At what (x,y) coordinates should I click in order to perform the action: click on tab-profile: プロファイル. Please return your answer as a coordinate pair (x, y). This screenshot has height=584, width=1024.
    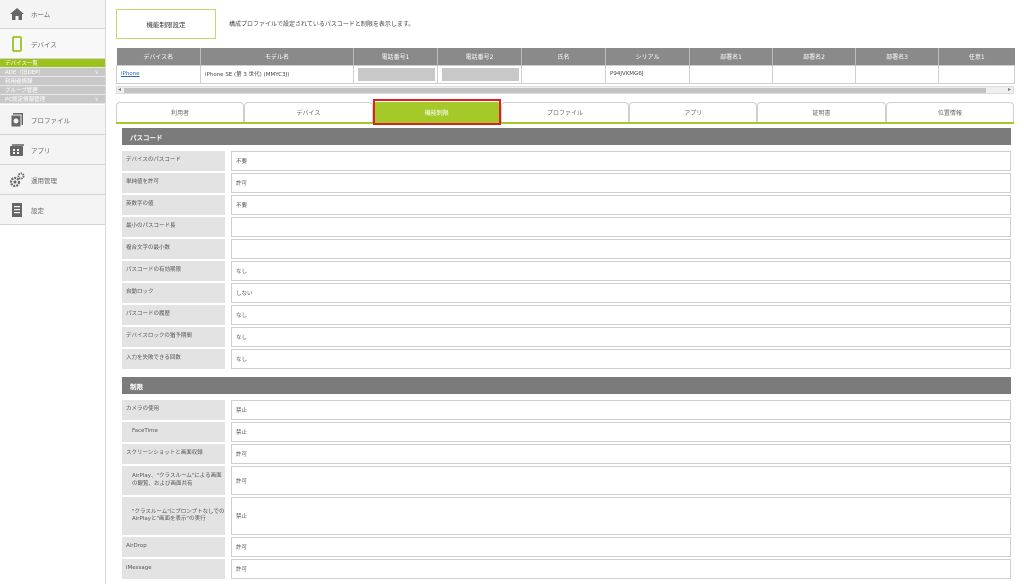
    Looking at the image, I should click on (565, 112).